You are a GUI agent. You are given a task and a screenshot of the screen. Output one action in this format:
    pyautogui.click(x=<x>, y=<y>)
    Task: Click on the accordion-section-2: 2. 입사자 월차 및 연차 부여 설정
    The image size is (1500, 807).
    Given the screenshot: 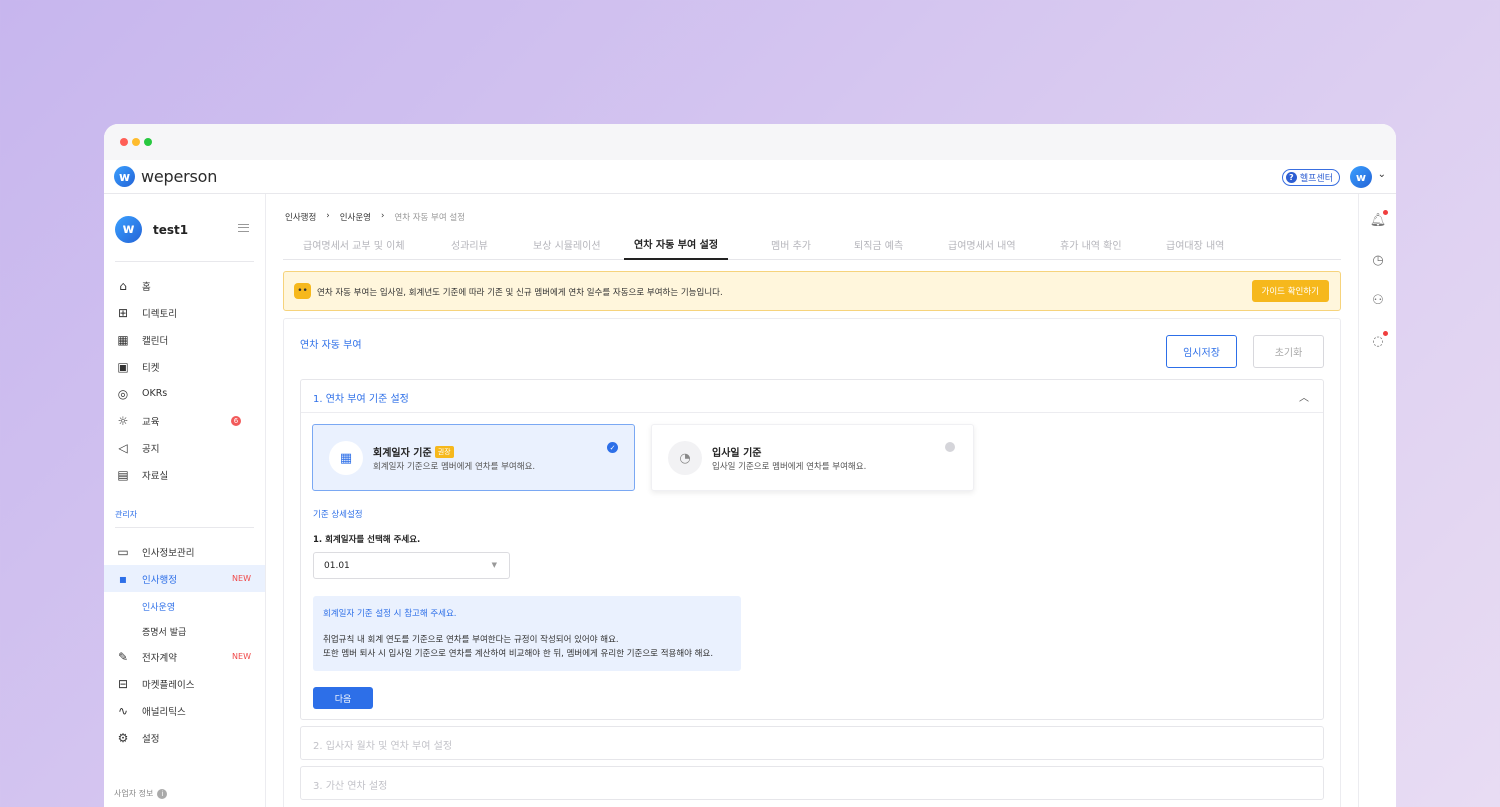 What is the action you would take?
    pyautogui.click(x=812, y=743)
    